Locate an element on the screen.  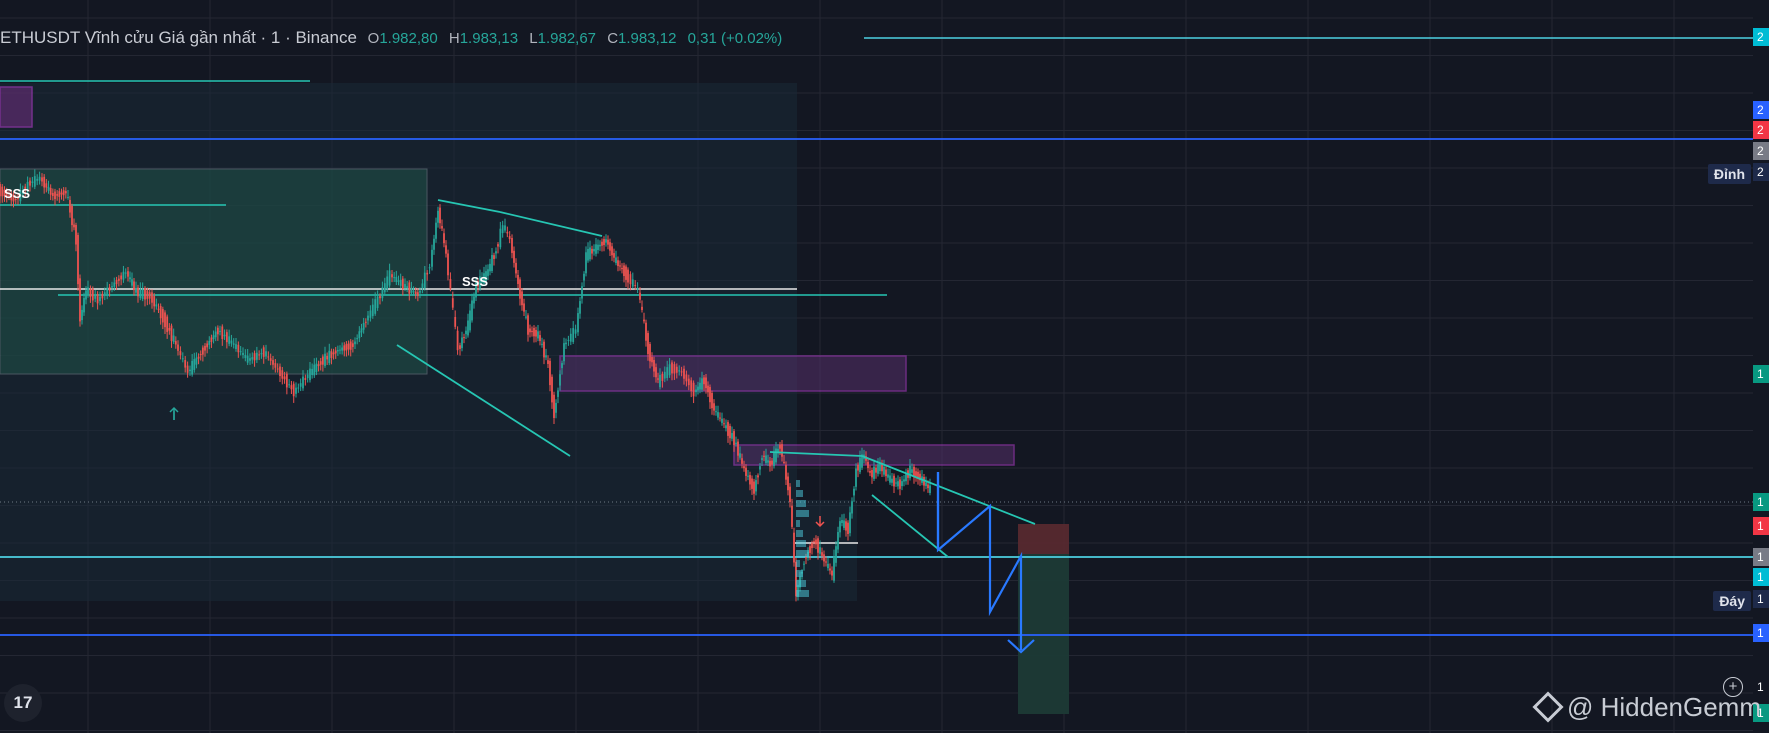
close-label: C is located at coordinates (613, 38).